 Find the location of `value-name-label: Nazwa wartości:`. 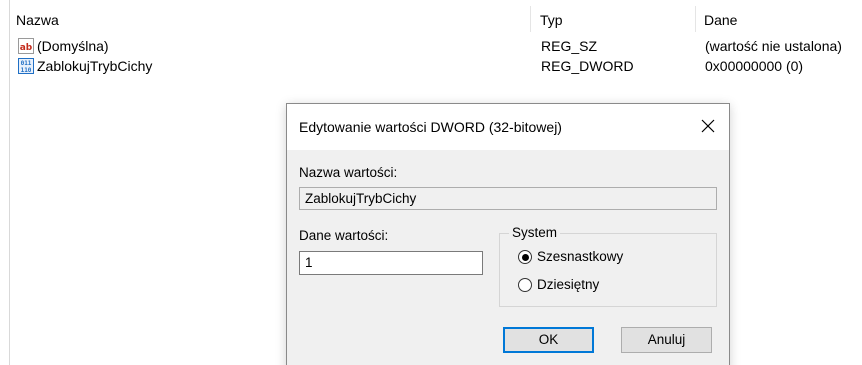

value-name-label: Nazwa wartości: is located at coordinates (348, 172).